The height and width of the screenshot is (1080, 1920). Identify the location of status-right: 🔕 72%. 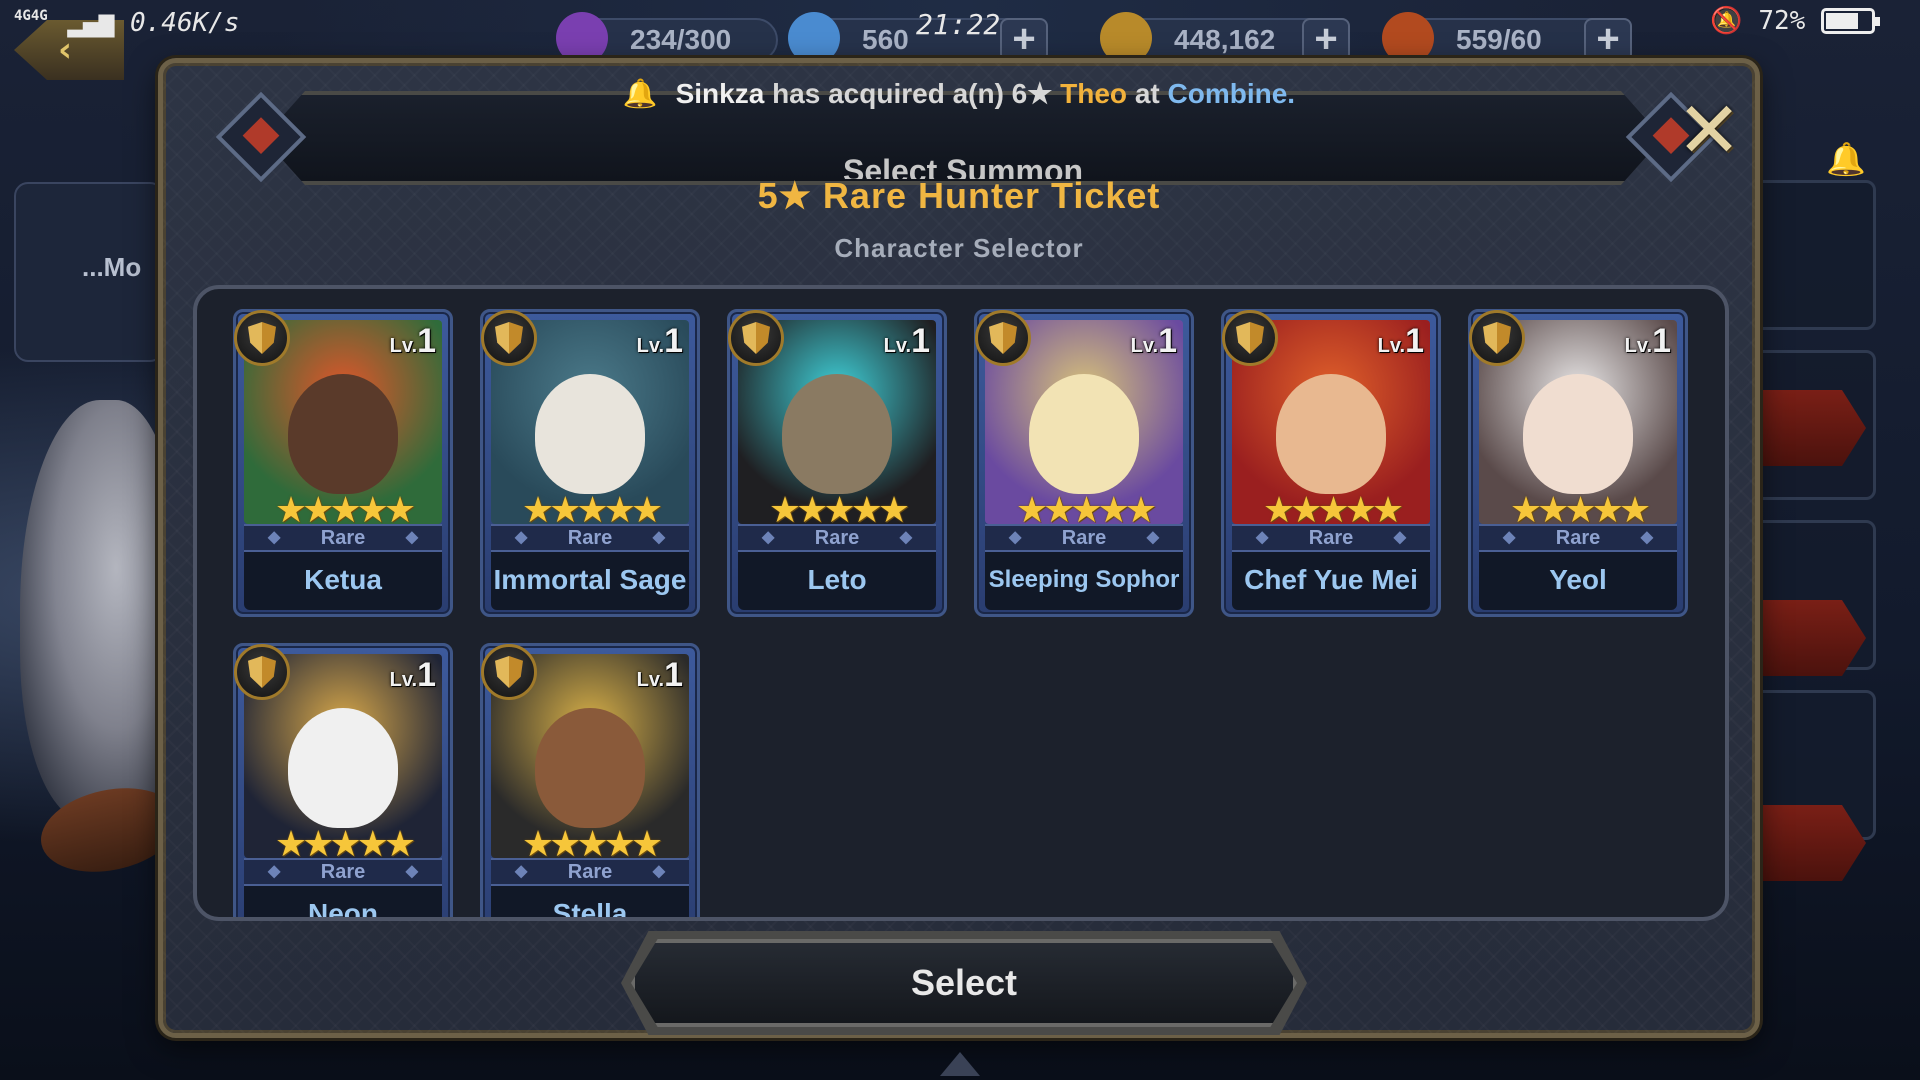
(1795, 21).